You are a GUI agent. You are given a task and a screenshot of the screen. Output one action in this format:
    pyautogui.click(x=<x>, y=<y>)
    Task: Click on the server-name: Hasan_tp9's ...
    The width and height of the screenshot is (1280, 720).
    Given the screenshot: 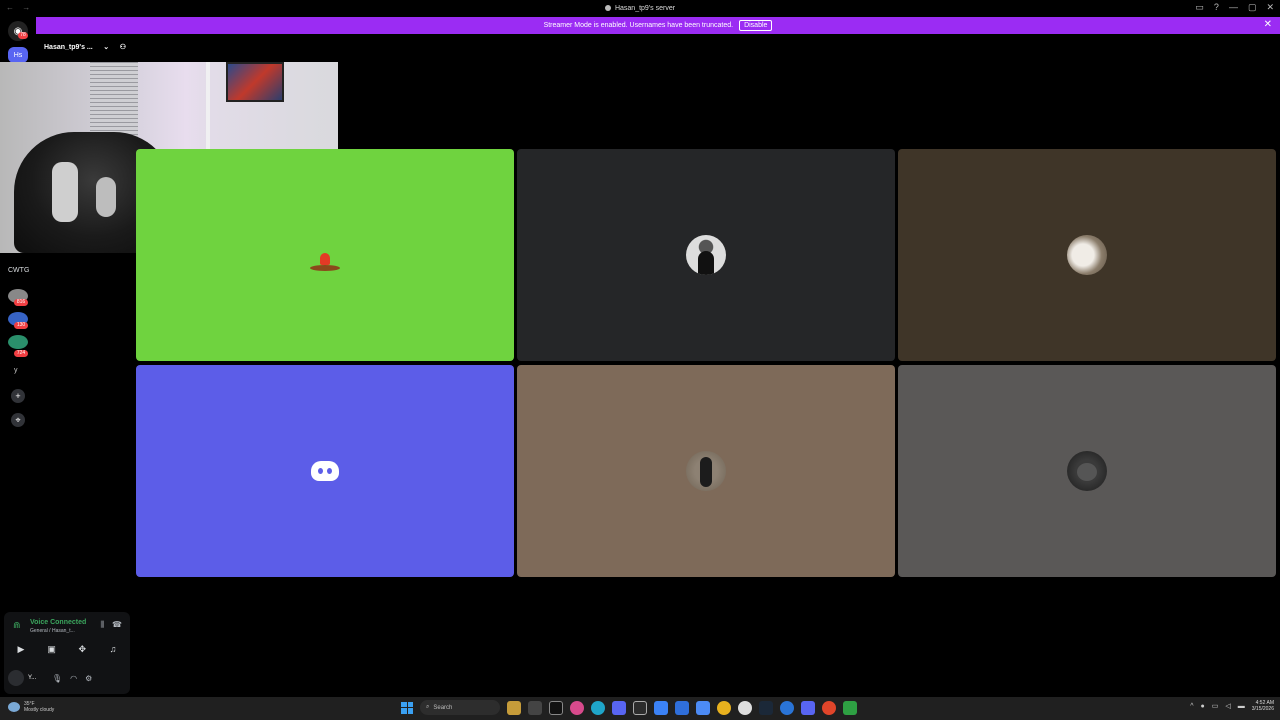 What is the action you would take?
    pyautogui.click(x=68, y=47)
    